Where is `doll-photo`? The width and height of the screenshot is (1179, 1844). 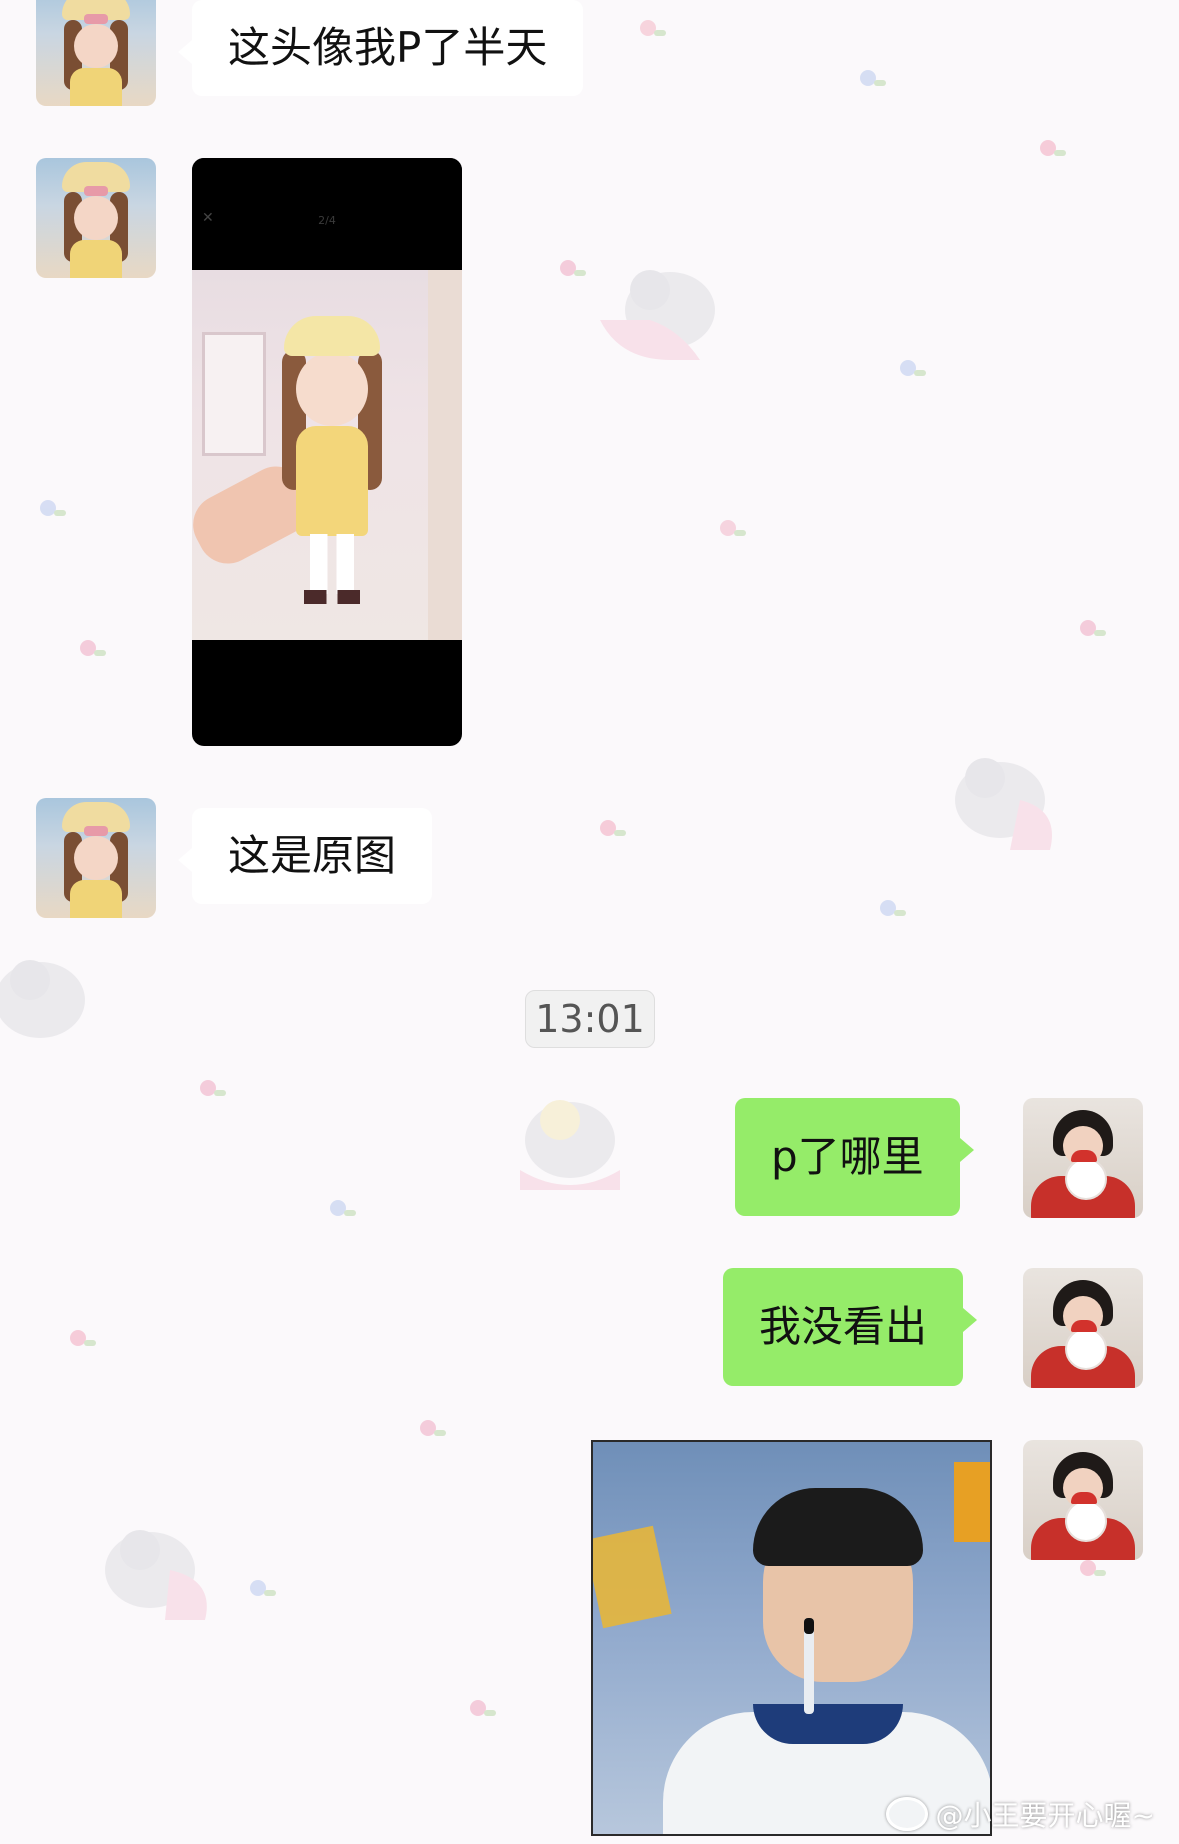
doll-photo is located at coordinates (327, 455).